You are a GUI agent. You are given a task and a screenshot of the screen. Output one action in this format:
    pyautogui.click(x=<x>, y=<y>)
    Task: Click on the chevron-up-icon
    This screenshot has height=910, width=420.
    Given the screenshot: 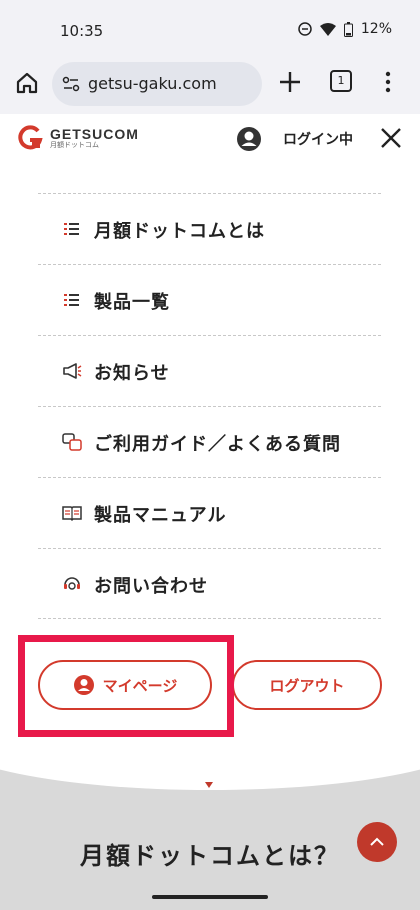 What is the action you would take?
    pyautogui.click(x=377, y=841)
    